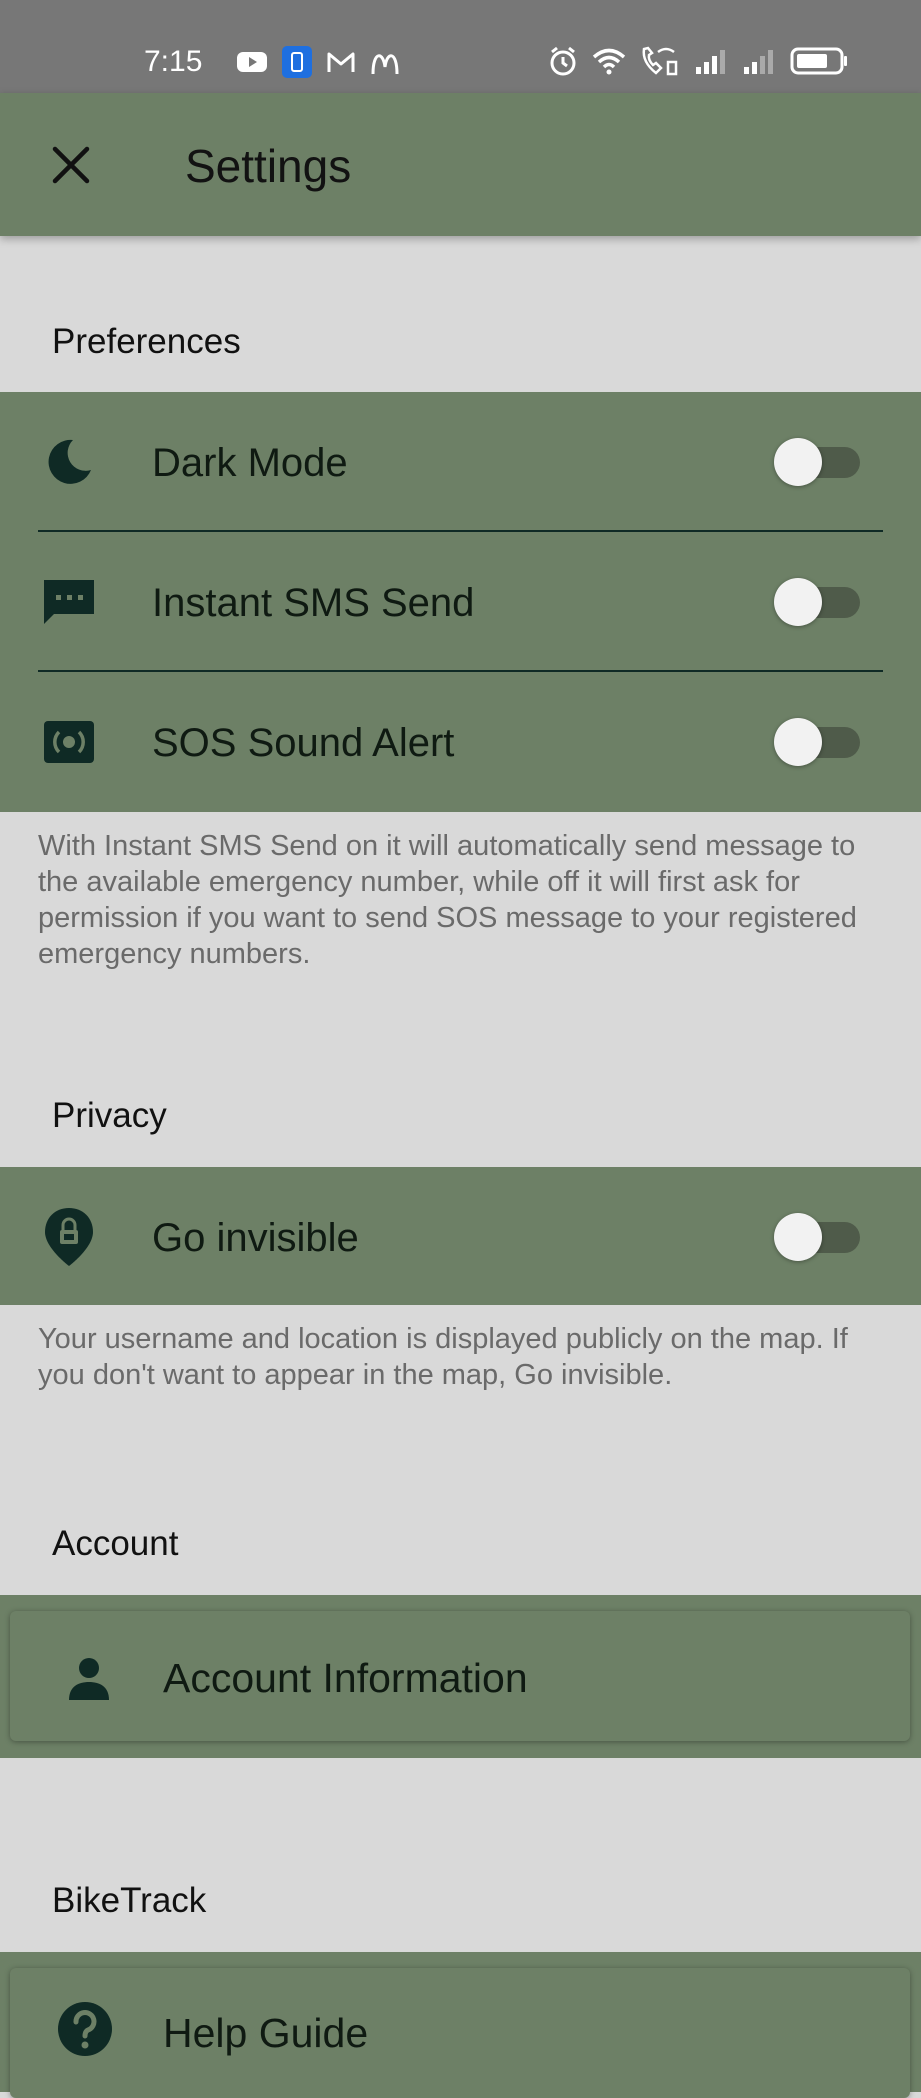 The image size is (921, 2098). I want to click on section-header-preferences: Preferences, so click(146, 341).